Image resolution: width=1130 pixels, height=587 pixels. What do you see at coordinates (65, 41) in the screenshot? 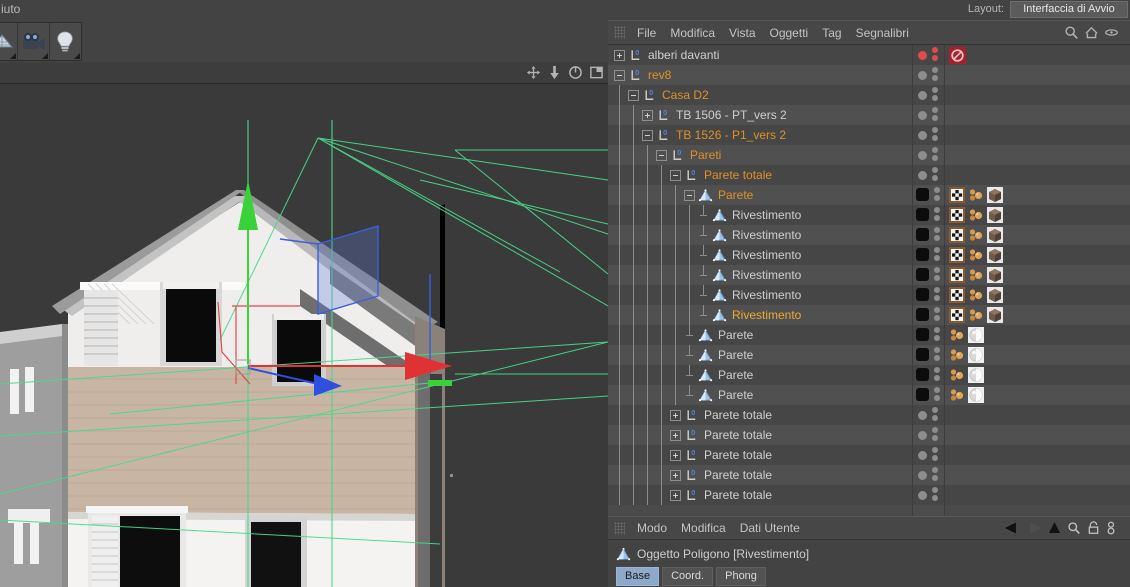
I see `light-tool-button` at bounding box center [65, 41].